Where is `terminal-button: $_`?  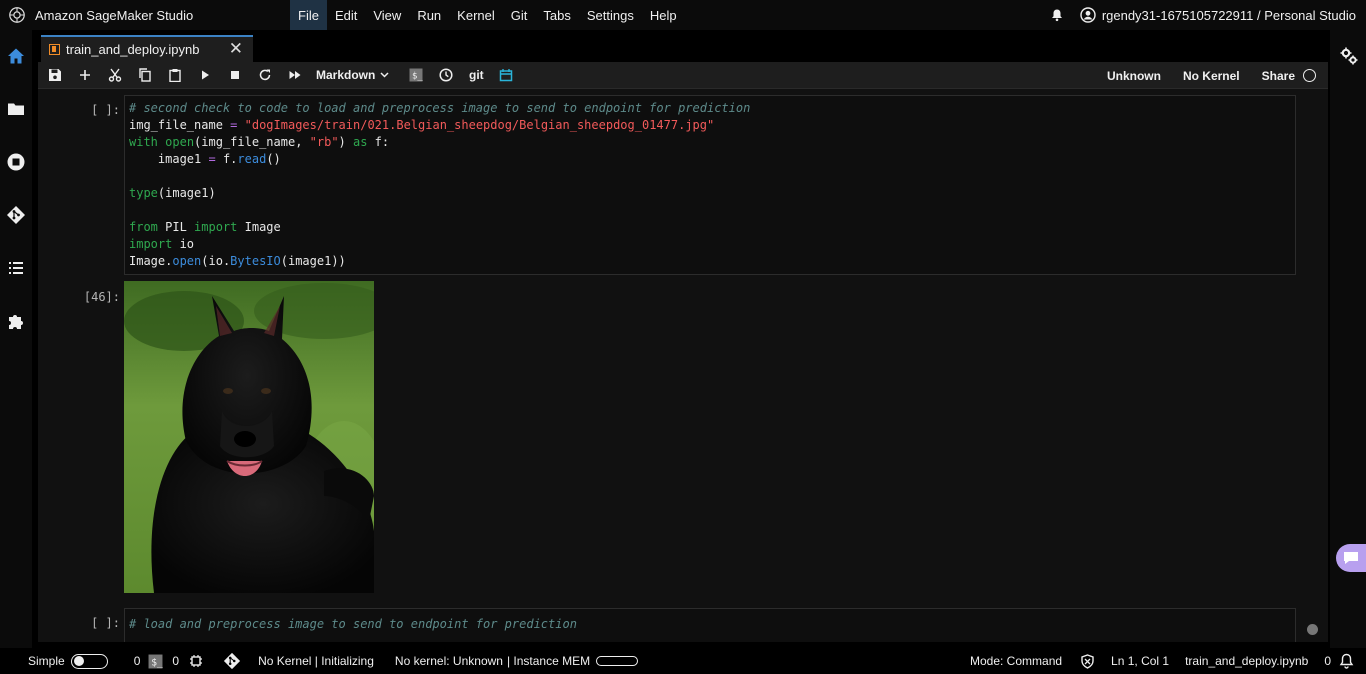
terminal-button: $_ is located at coordinates (416, 75).